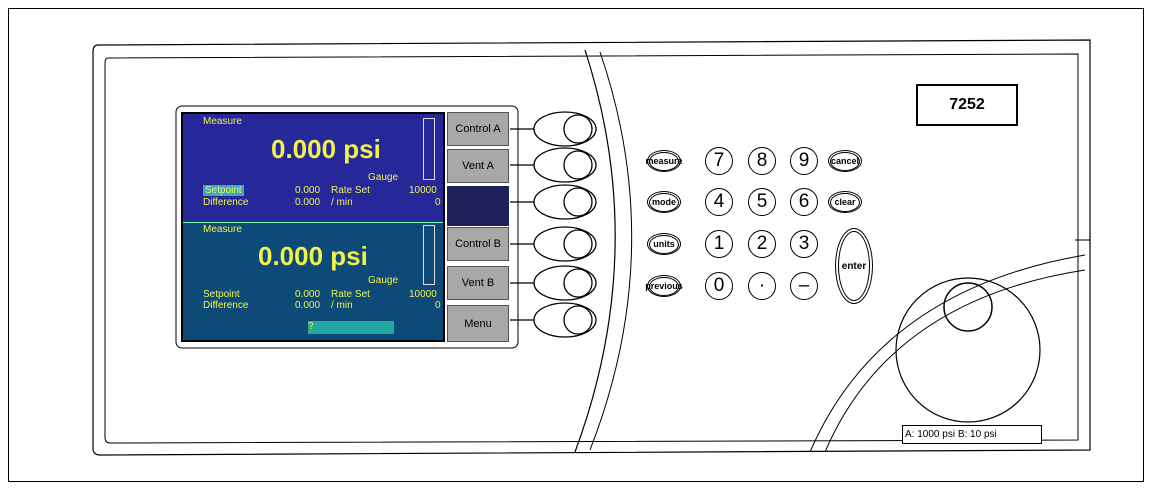  I want to click on measure-key: measure, so click(664, 161).